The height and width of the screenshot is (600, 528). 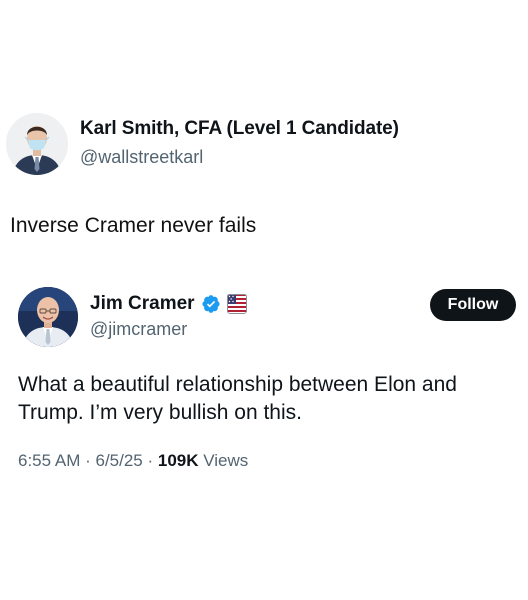 I want to click on quoted-author-handle: @jimcramer, so click(x=138, y=329).